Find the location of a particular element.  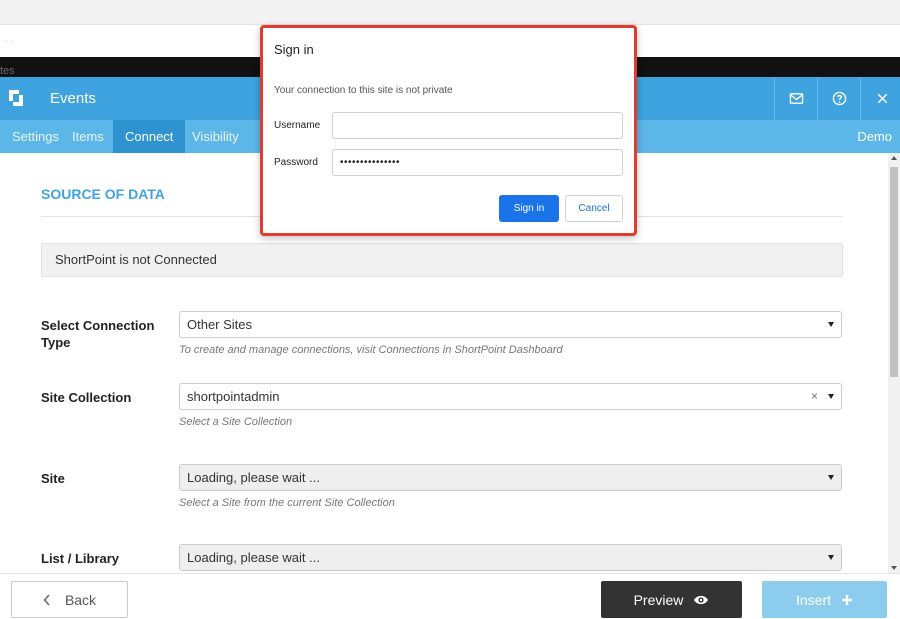

plus-icon is located at coordinates (847, 599).